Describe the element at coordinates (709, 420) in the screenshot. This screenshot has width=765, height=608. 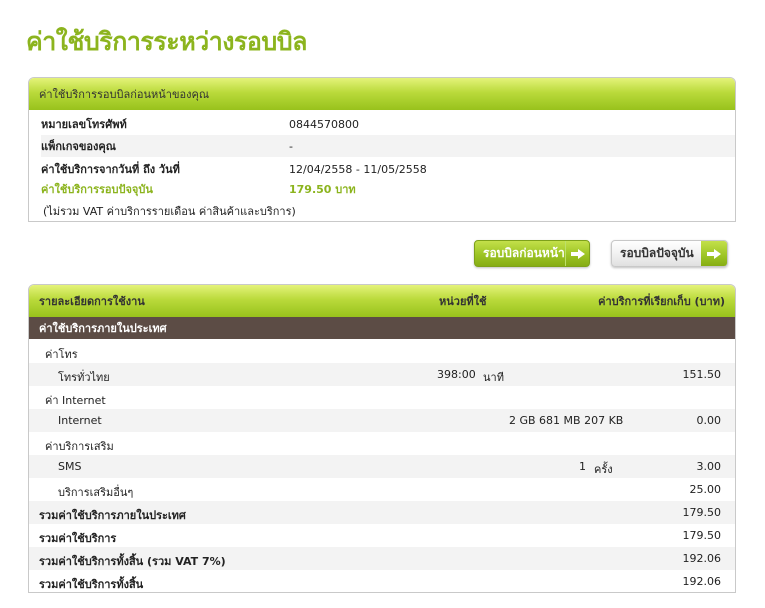
I see `item-amount: 0.00` at that location.